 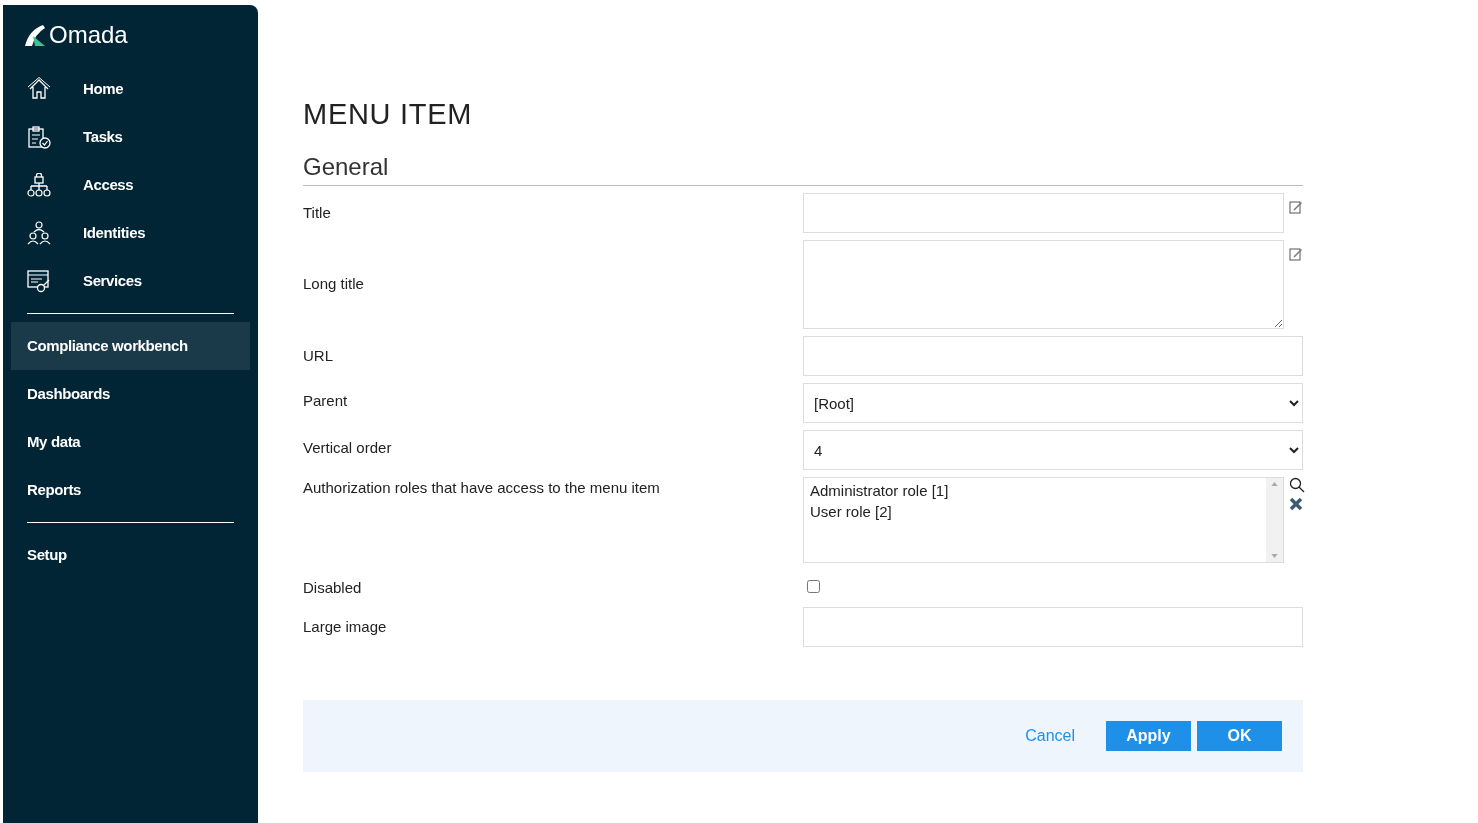 What do you see at coordinates (1274, 556) in the screenshot?
I see `scroll-down-icon` at bounding box center [1274, 556].